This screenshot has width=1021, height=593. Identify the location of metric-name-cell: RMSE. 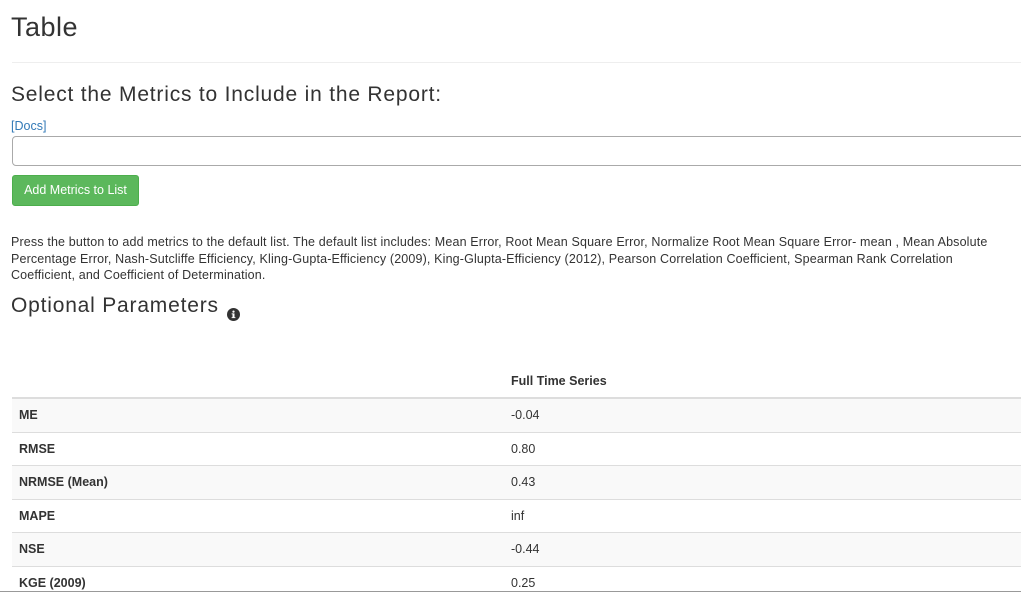
(258, 448).